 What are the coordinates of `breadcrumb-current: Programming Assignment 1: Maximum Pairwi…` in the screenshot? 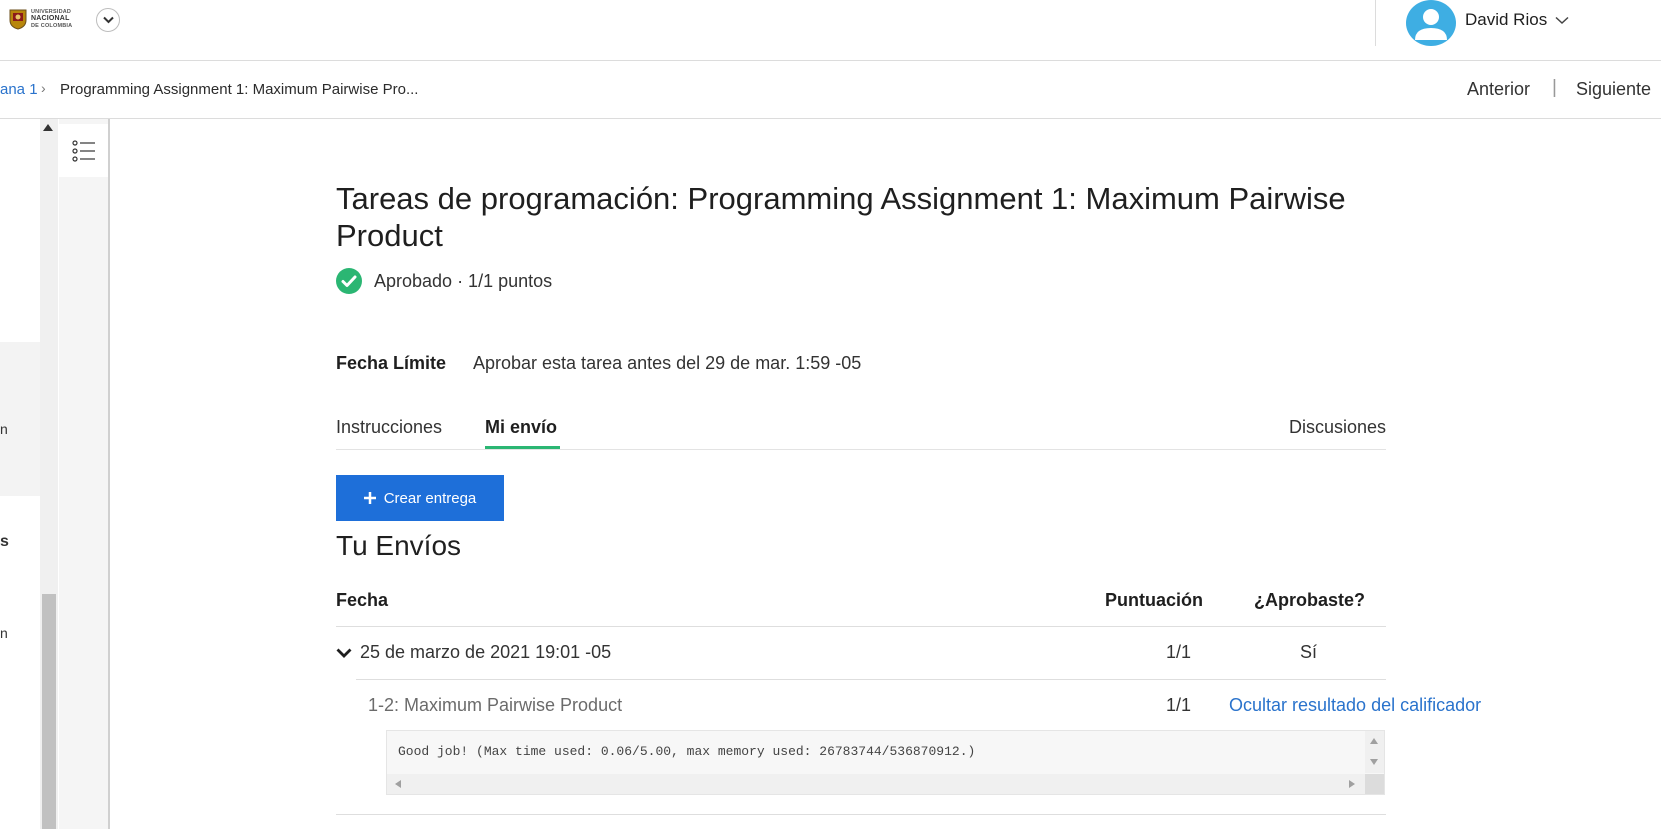 It's located at (239, 89).